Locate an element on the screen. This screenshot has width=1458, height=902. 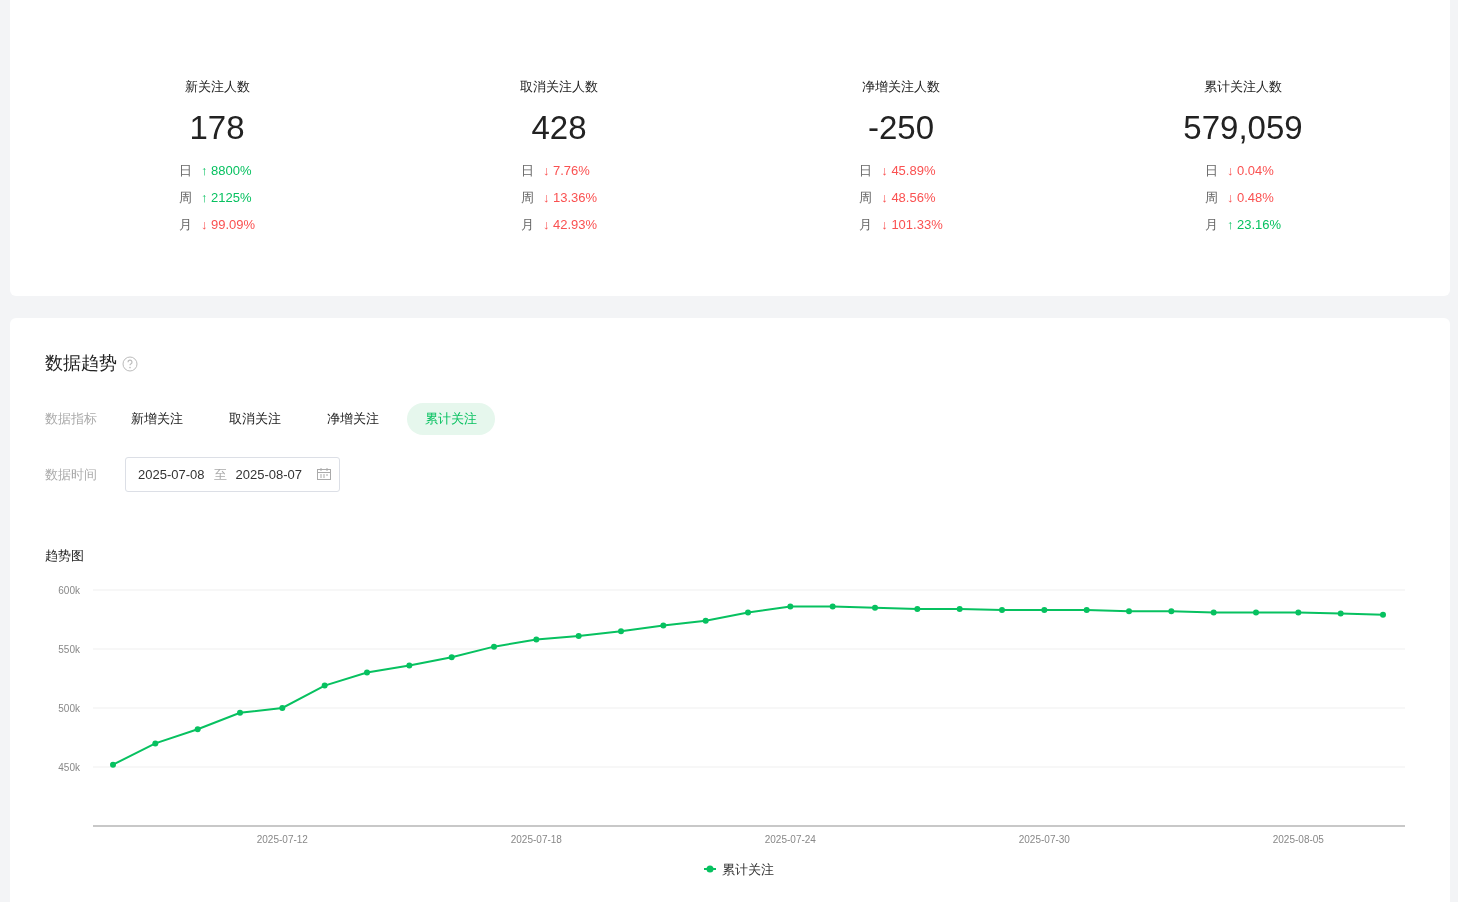
axis-tick-label: 600k is located at coordinates (69, 590).